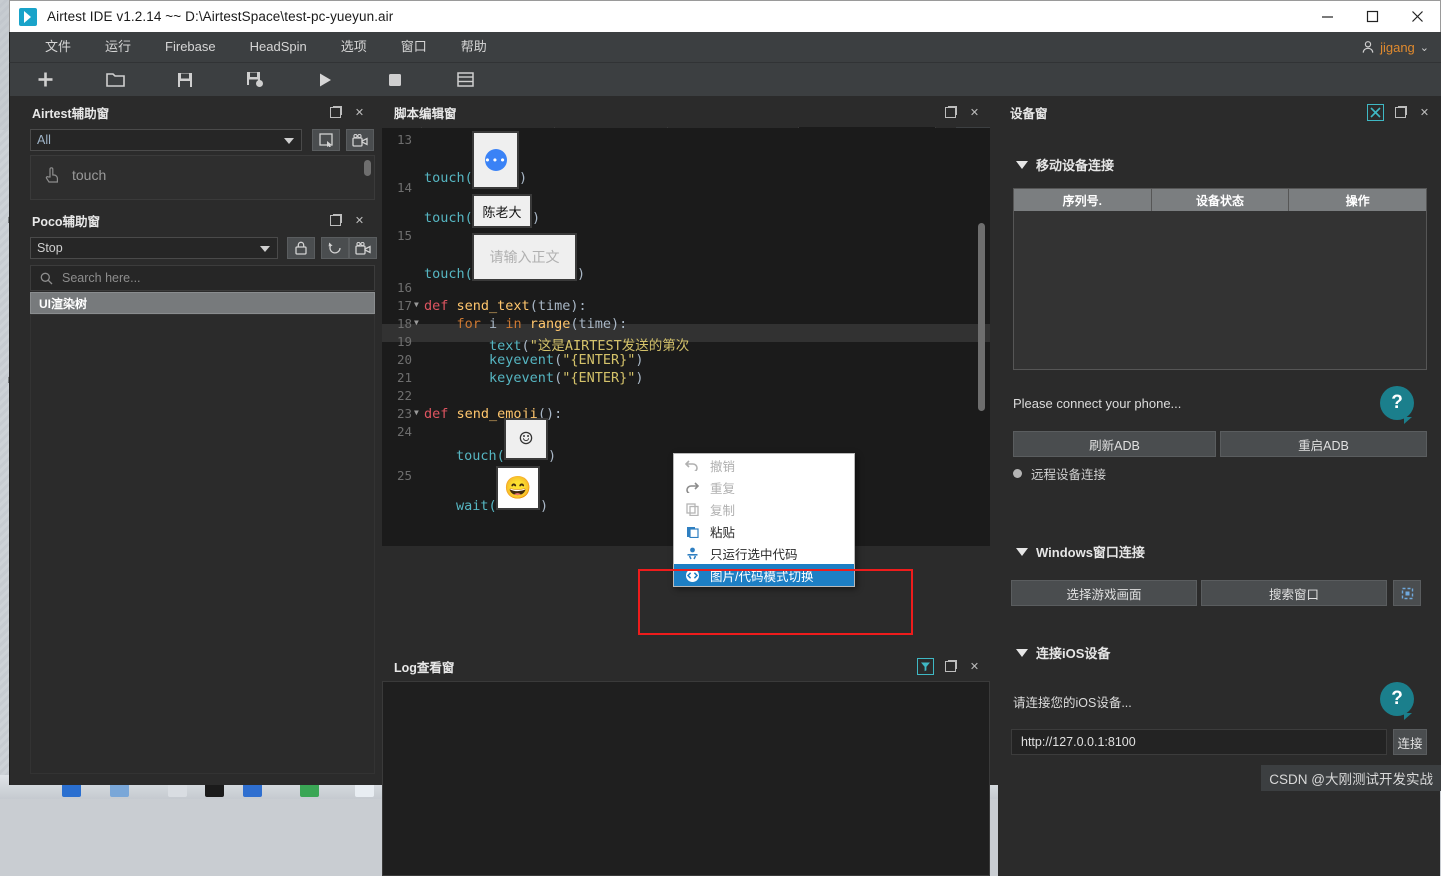  I want to click on grin-emoji-thumbnail: 😄, so click(518, 488).